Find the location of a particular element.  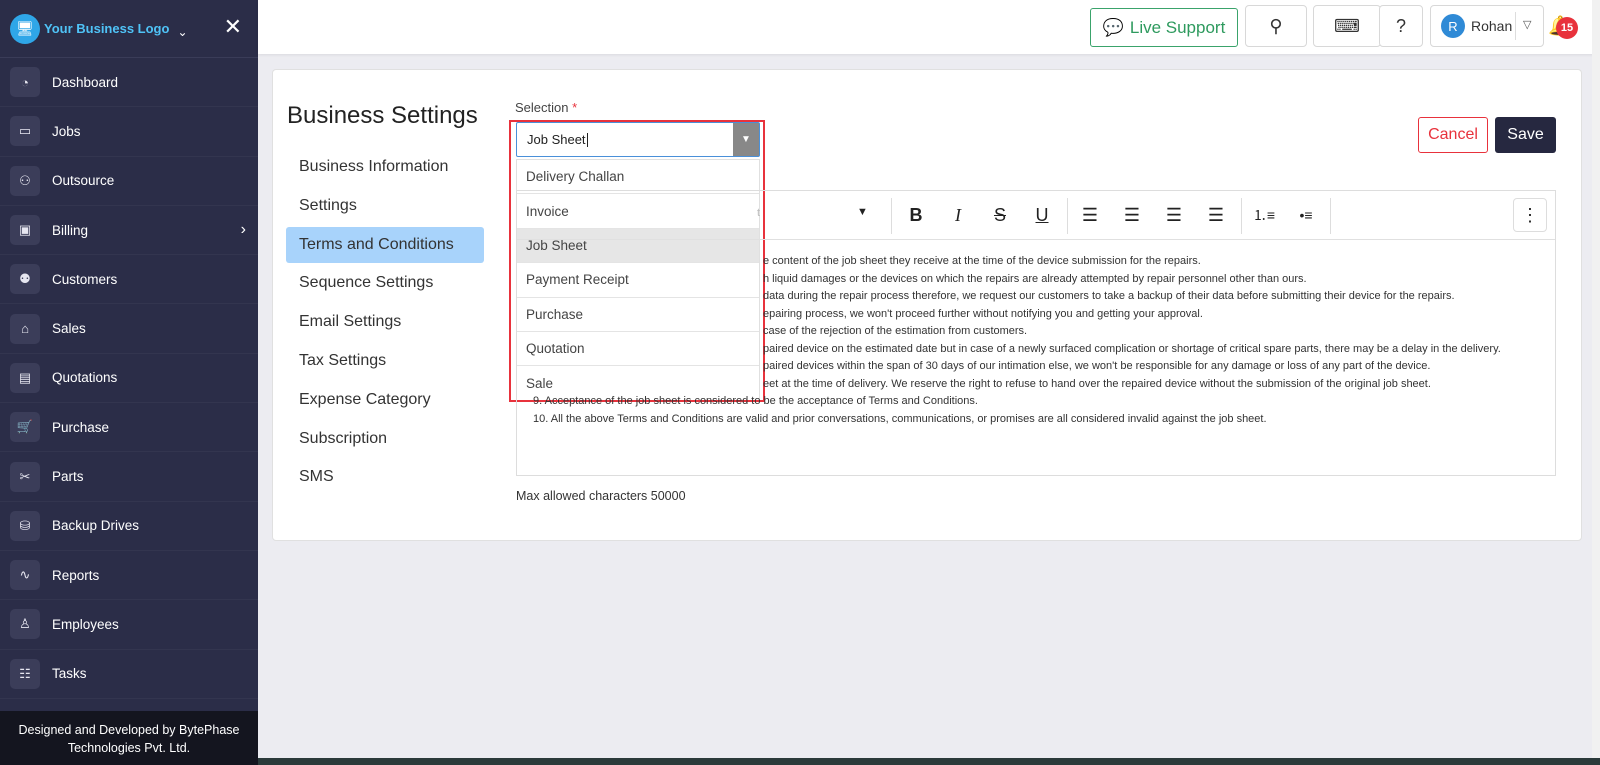

logo-icon: 🖥 is located at coordinates (25, 28).